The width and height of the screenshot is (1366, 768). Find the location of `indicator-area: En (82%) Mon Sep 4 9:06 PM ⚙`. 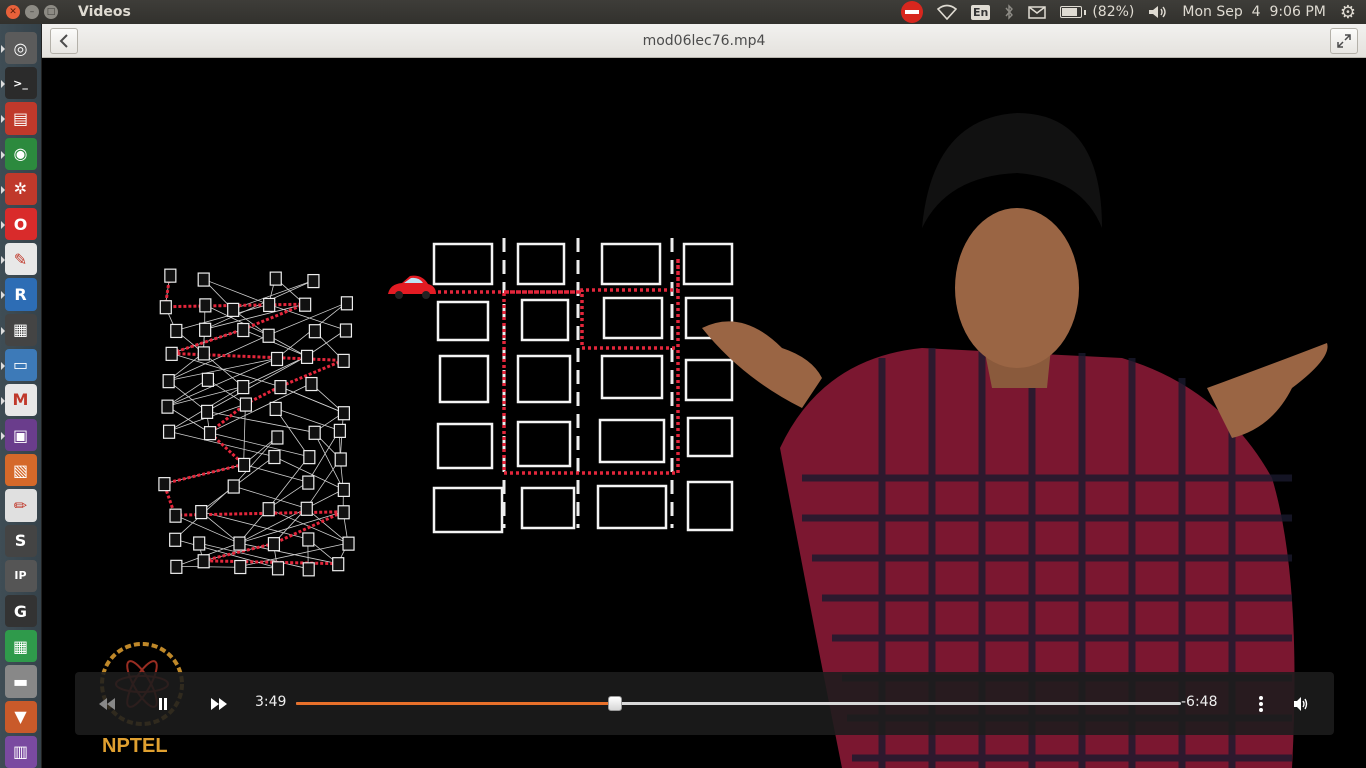

indicator-area: En (82%) Mon Sep 4 9:06 PM ⚙ is located at coordinates (1133, 12).